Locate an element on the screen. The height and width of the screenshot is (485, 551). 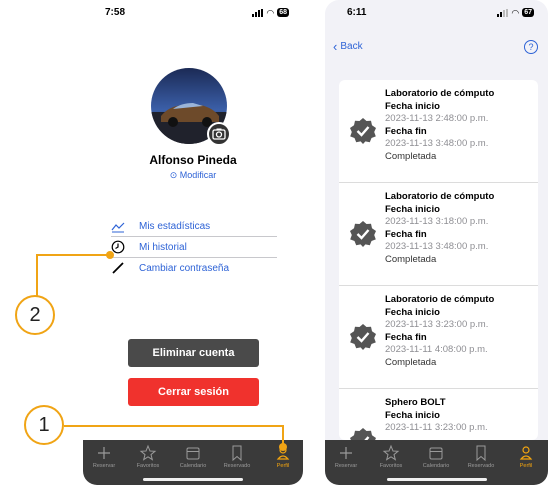
chart-line-icon is located at coordinates (118, 227).